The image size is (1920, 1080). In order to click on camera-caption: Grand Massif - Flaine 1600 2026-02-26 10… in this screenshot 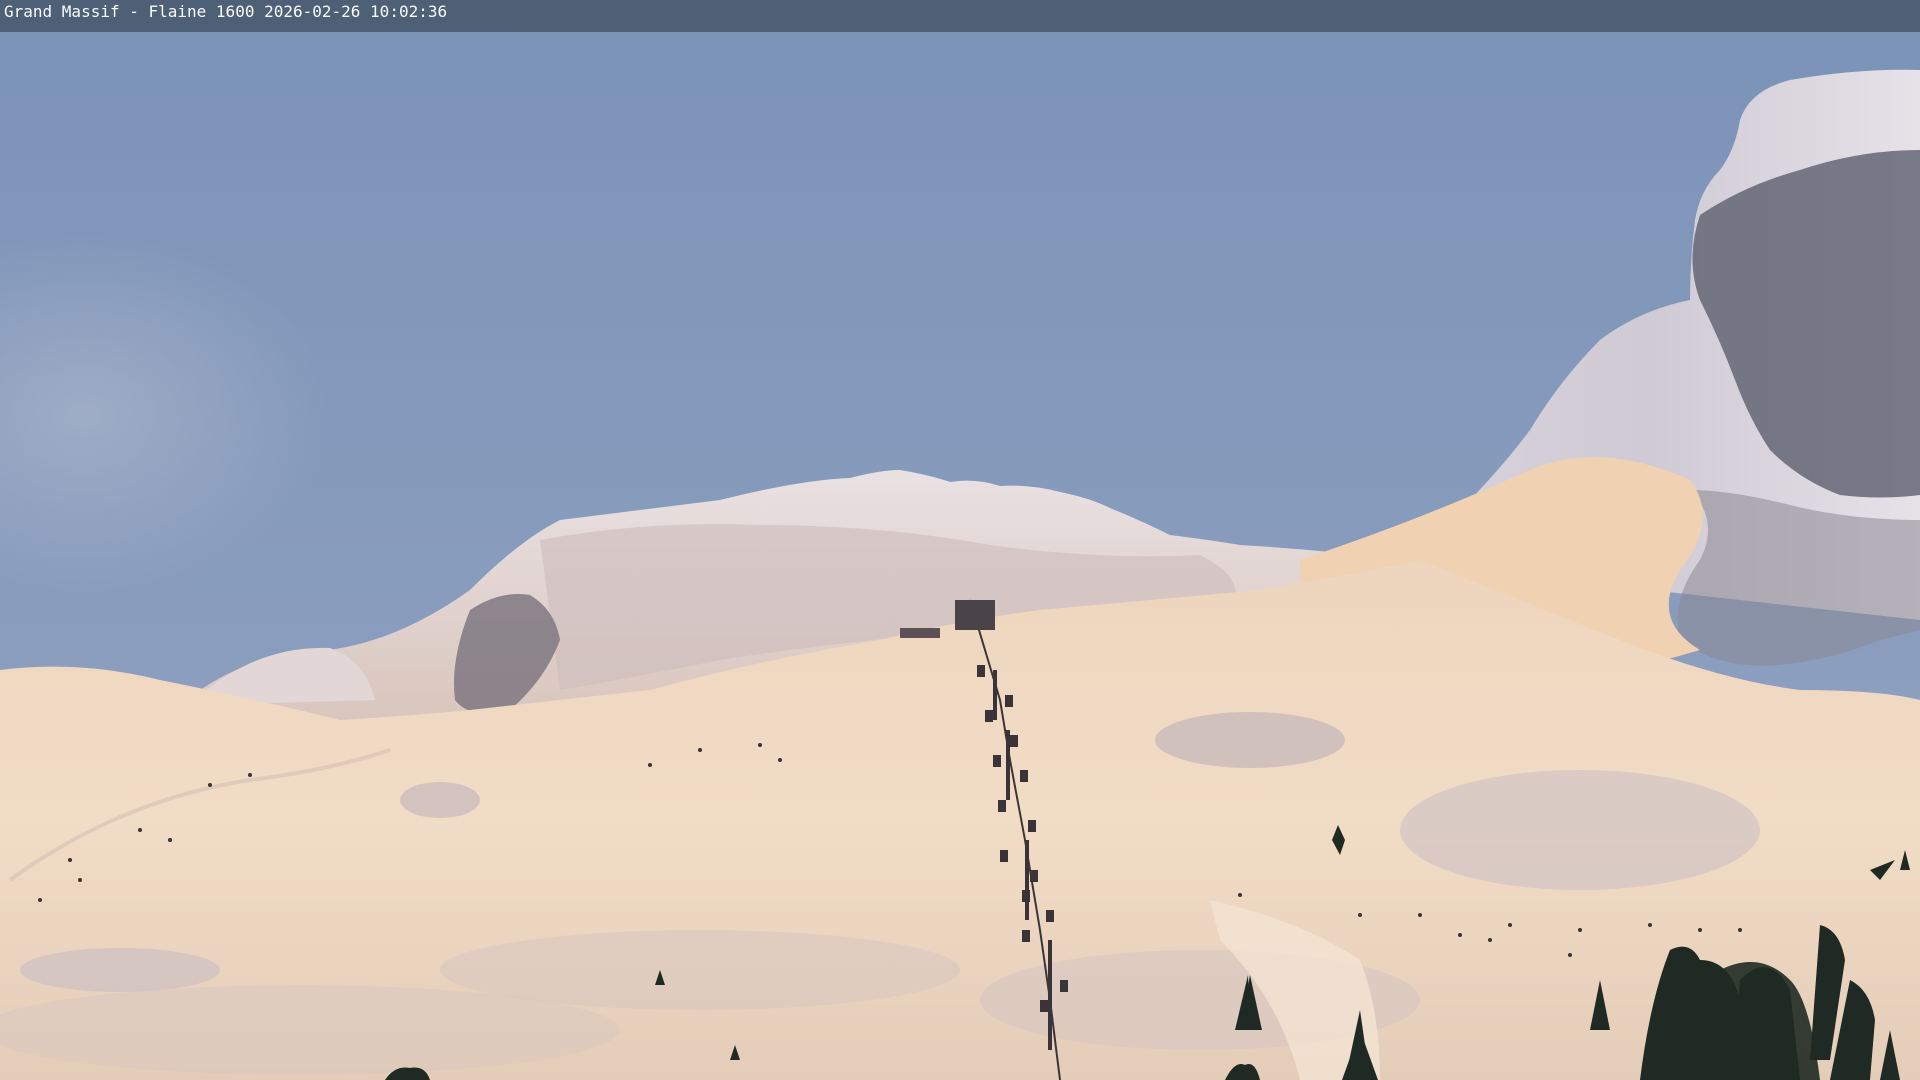, I will do `click(226, 11)`.